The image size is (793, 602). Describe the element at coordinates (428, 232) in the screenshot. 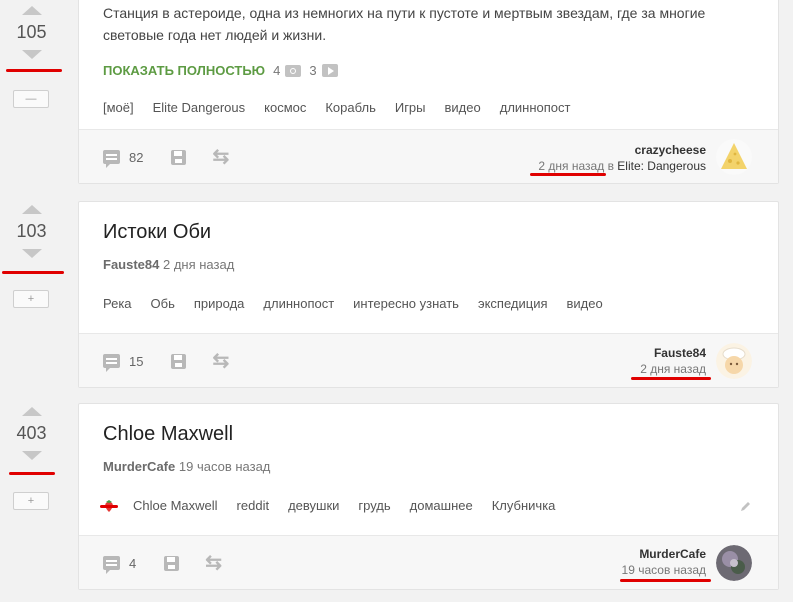

I see `story-title: Истоки Оби` at that location.